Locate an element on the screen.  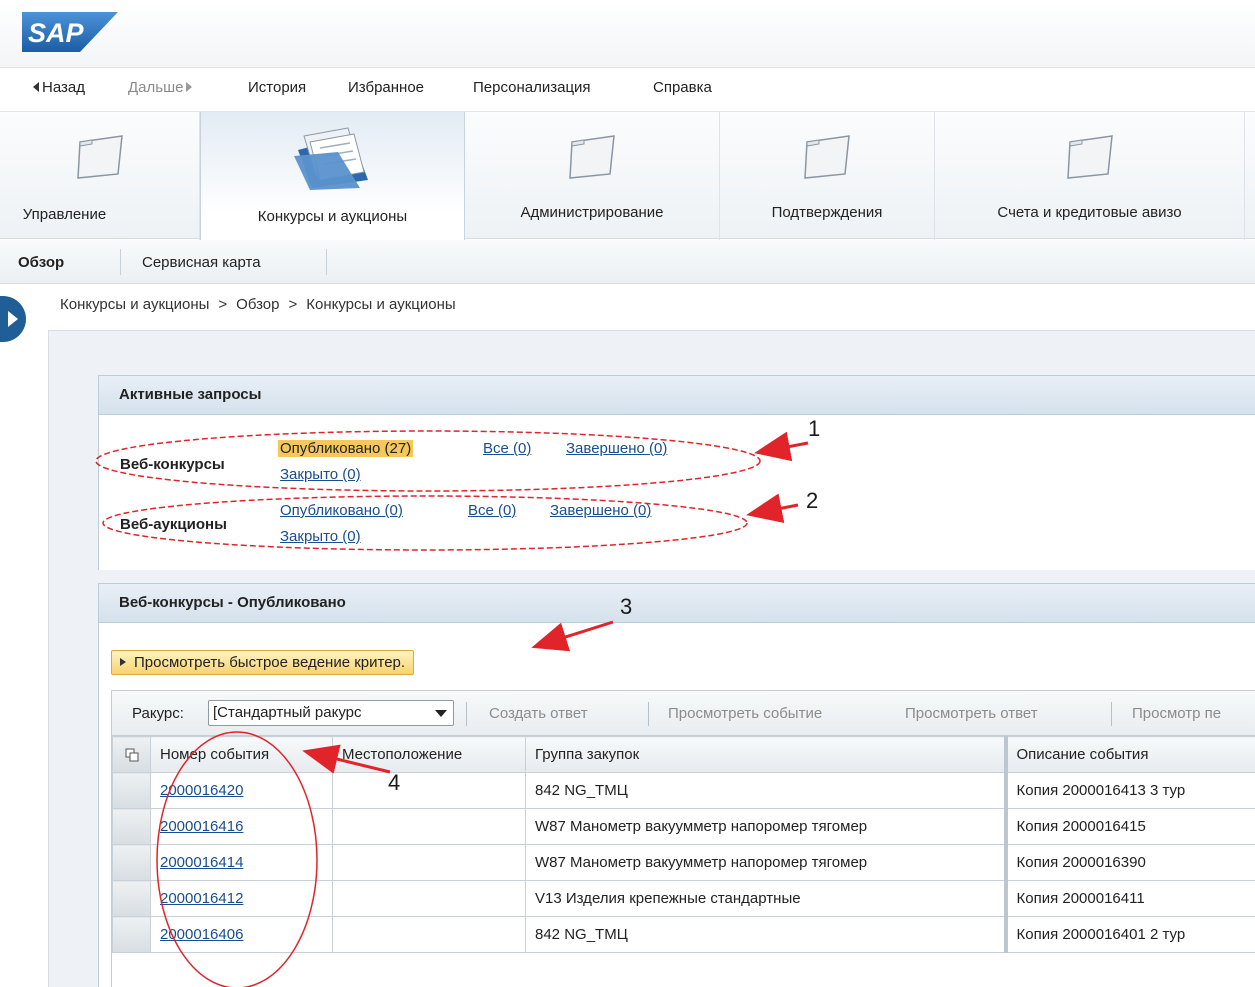
tab-label: Управление is located at coordinates (64, 214).